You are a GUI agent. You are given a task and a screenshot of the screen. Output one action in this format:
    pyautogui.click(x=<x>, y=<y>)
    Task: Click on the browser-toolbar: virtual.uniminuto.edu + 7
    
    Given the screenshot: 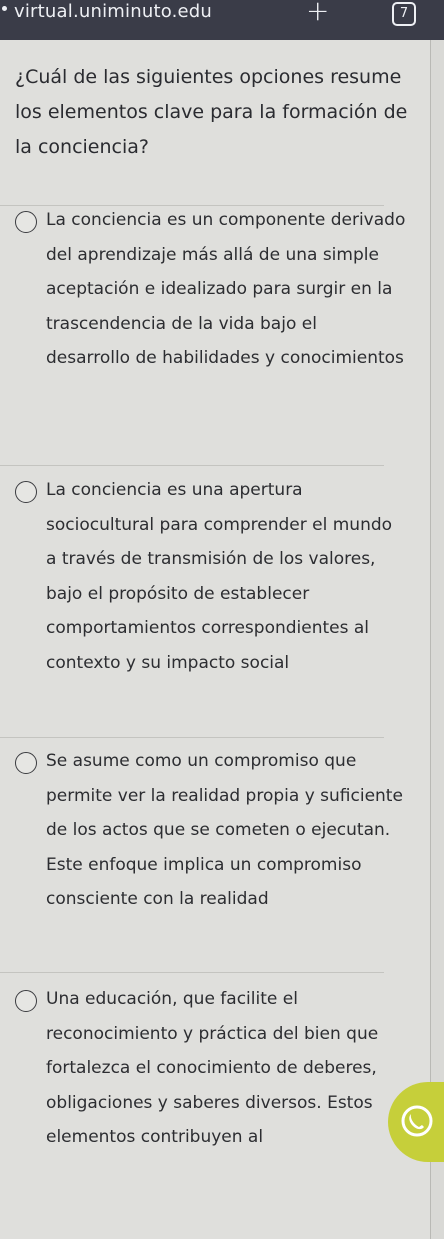 What is the action you would take?
    pyautogui.click(x=222, y=20)
    